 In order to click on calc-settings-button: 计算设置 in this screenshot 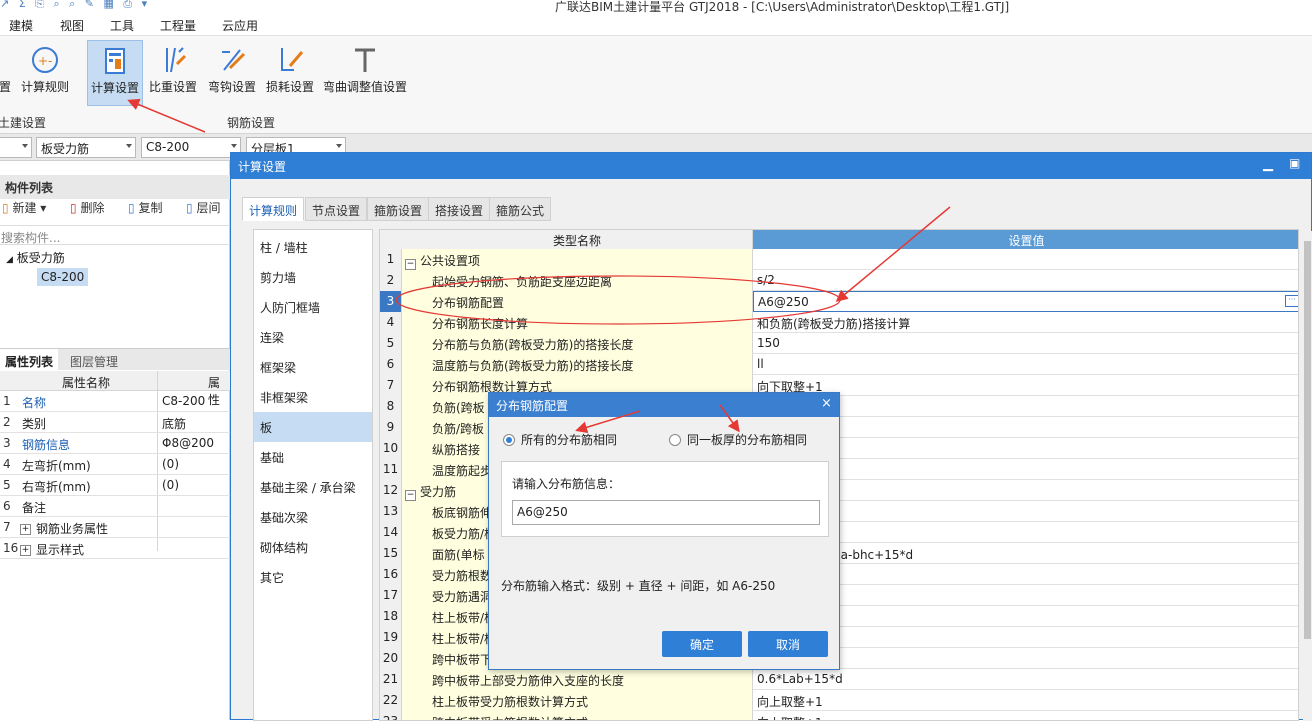, I will do `click(115, 73)`.